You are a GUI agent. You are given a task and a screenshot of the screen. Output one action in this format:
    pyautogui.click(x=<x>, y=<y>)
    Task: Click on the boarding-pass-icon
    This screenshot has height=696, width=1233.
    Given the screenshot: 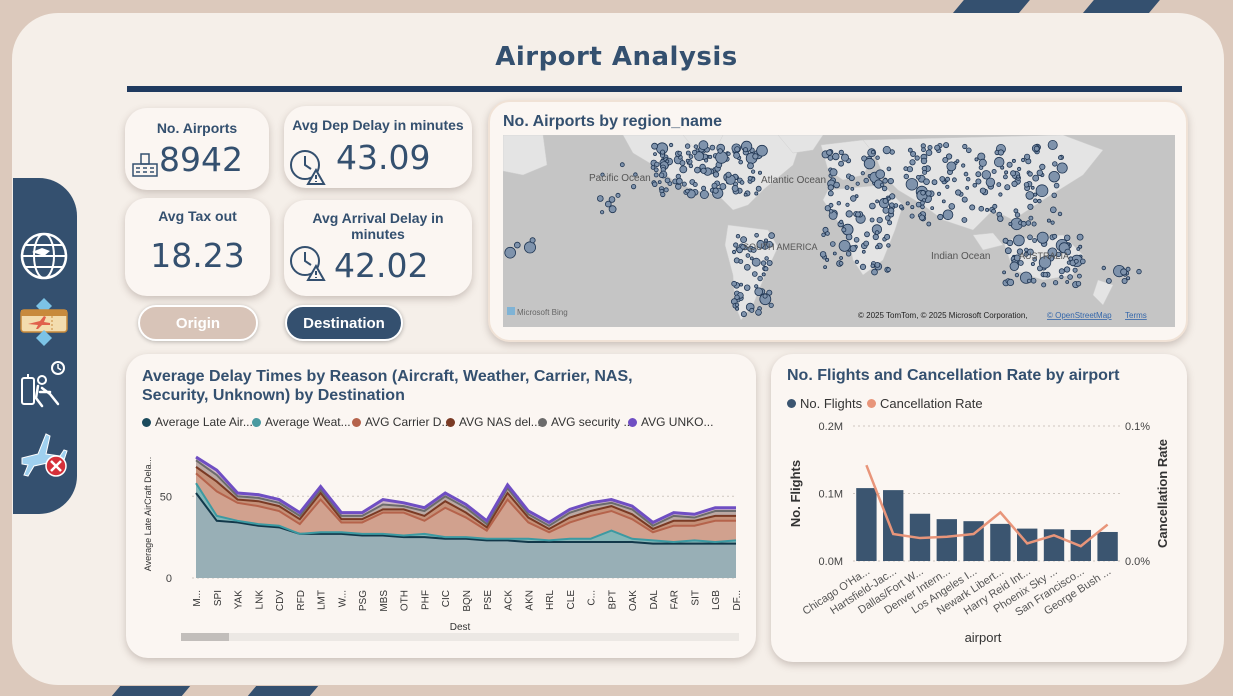 What is the action you would take?
    pyautogui.click(x=44, y=322)
    